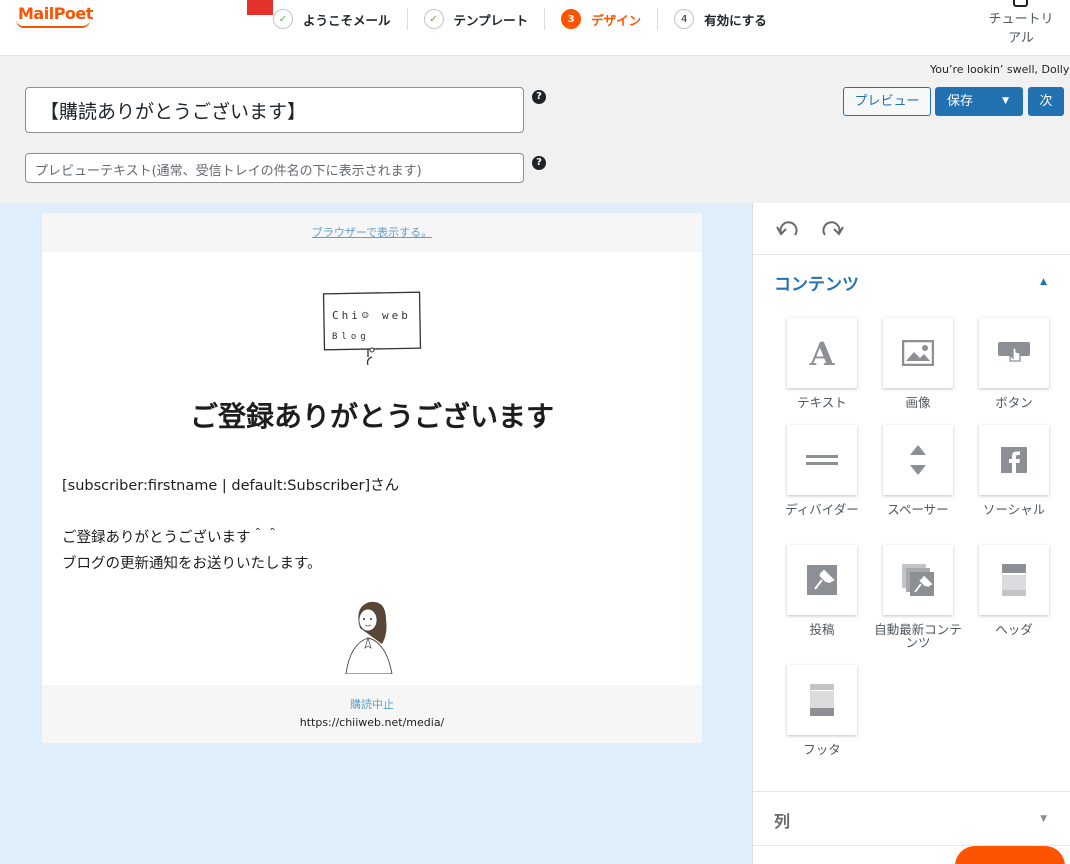 The height and width of the screenshot is (864, 1070). What do you see at coordinates (822, 580) in the screenshot?
I see `posts-icon` at bounding box center [822, 580].